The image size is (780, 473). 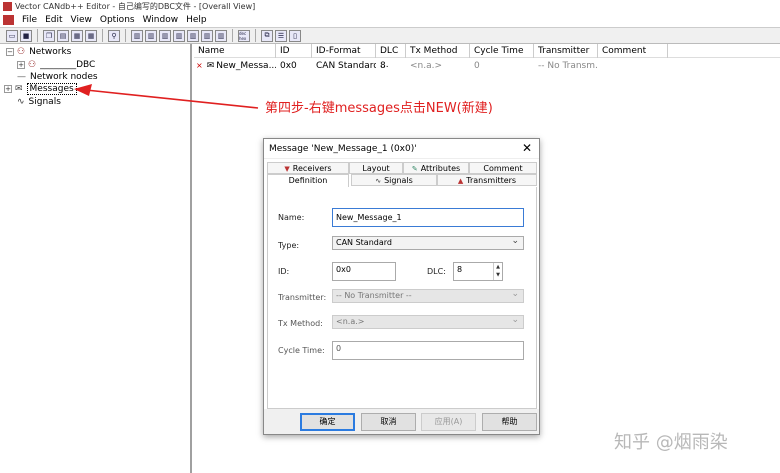 What do you see at coordinates (448, 422) in the screenshot?
I see `apply-button: 应用(A)` at bounding box center [448, 422].